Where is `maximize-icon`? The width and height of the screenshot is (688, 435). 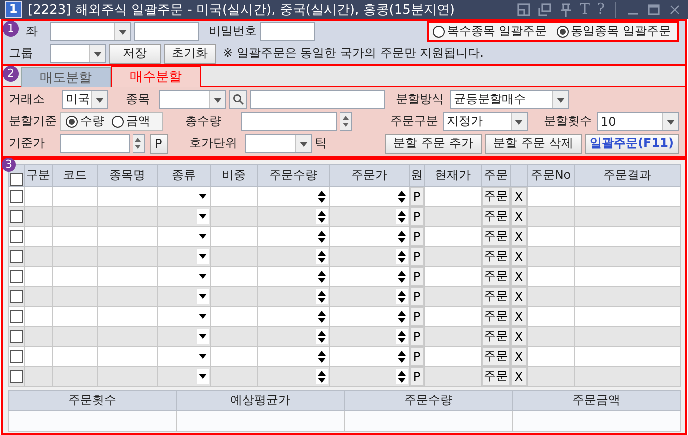 maximize-icon is located at coordinates (654, 9).